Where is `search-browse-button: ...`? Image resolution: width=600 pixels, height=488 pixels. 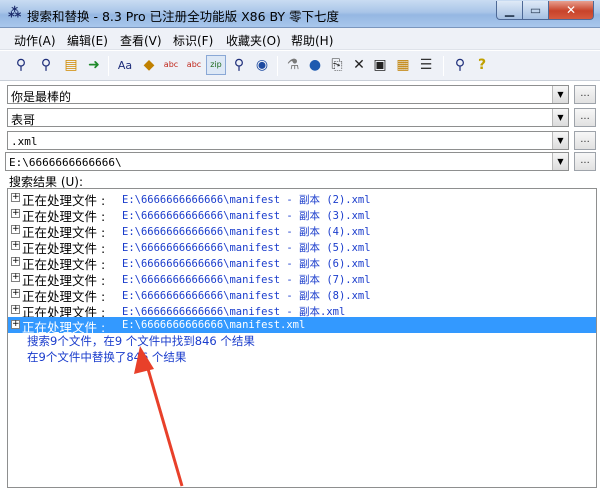
search-browse-button: ... is located at coordinates (585, 94).